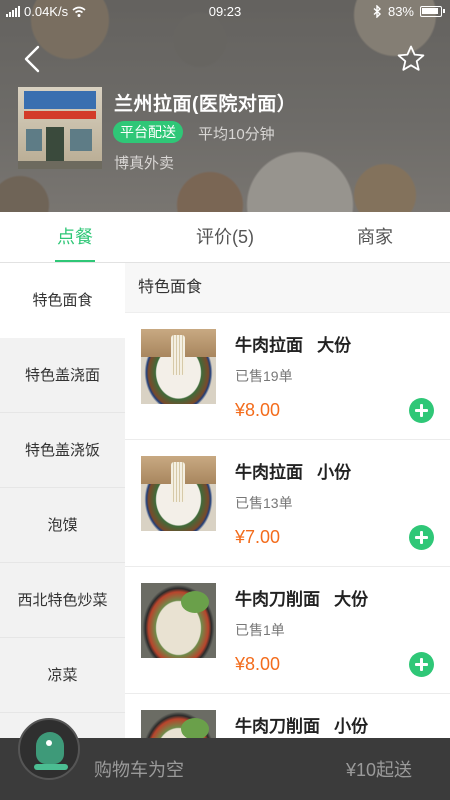 The width and height of the screenshot is (450, 800). Describe the element at coordinates (302, 726) in the screenshot. I see `item-name: 牛肉刀削面 小份` at that location.